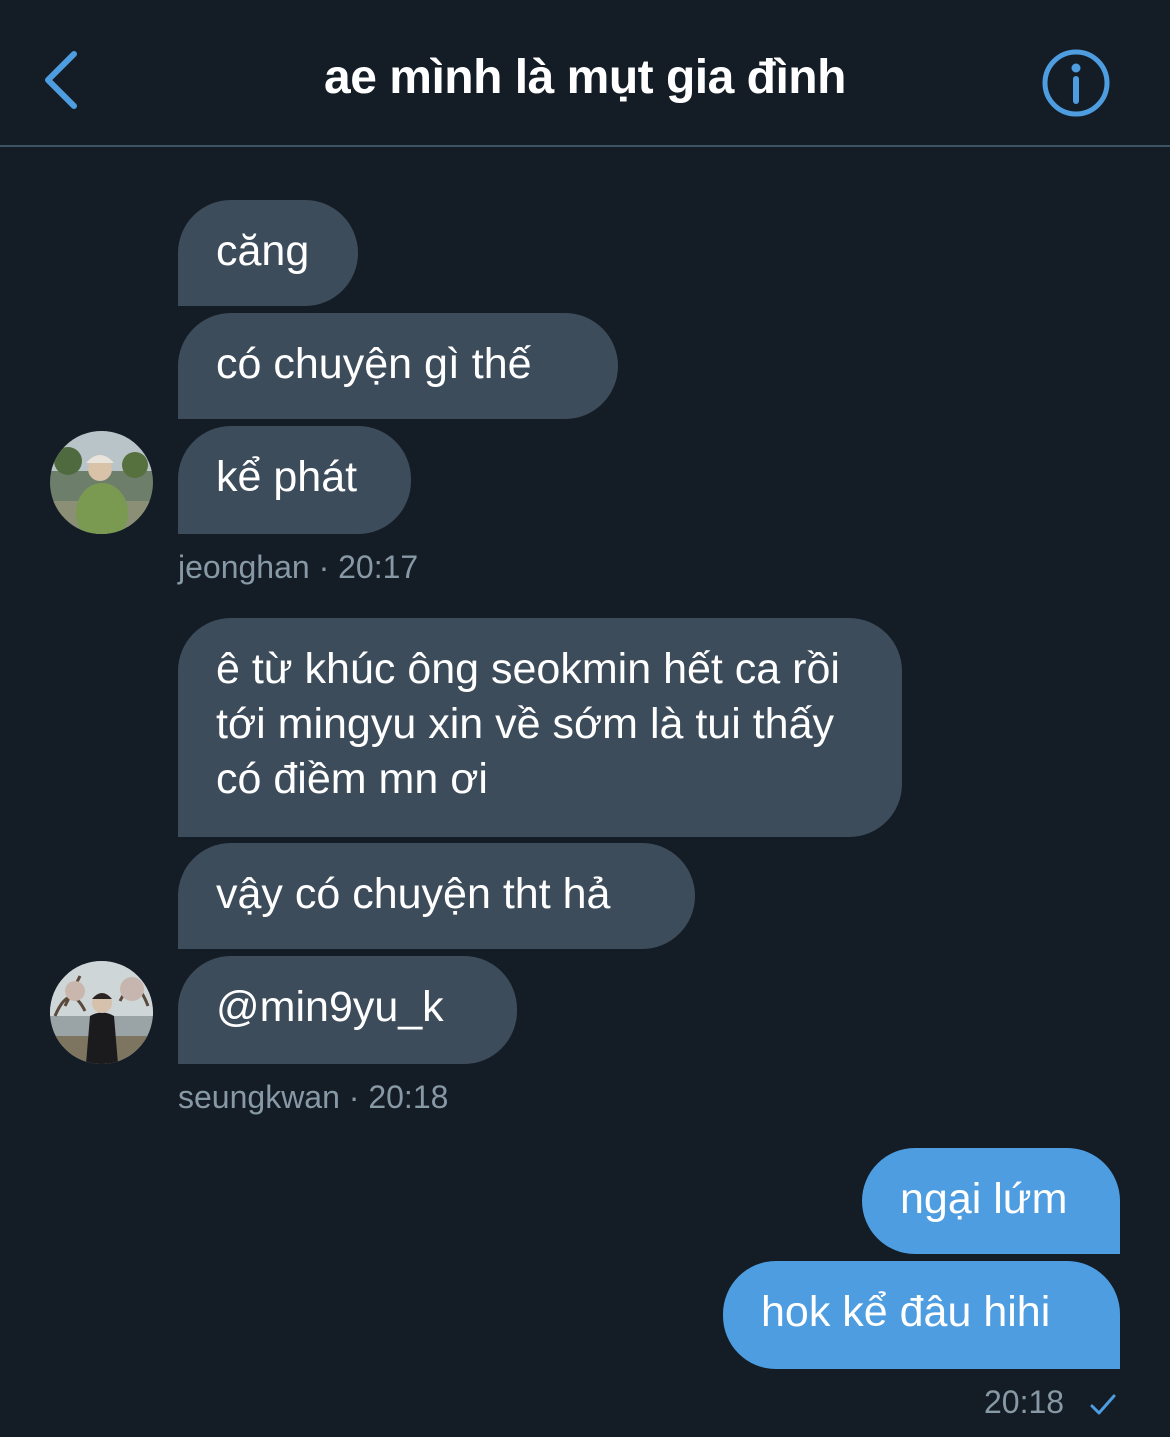 Image resolution: width=1170 pixels, height=1437 pixels. Describe the element at coordinates (268, 253) in the screenshot. I see `message-bubble: căng` at that location.